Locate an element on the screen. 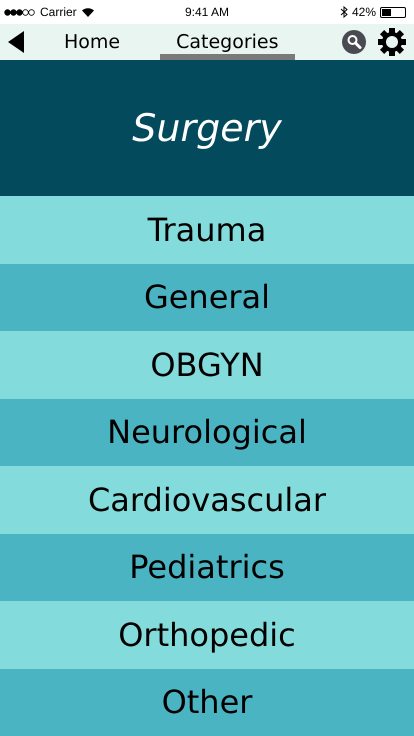 Image resolution: width=414 pixels, height=736 pixels. nav-tab: Home is located at coordinates (92, 42).